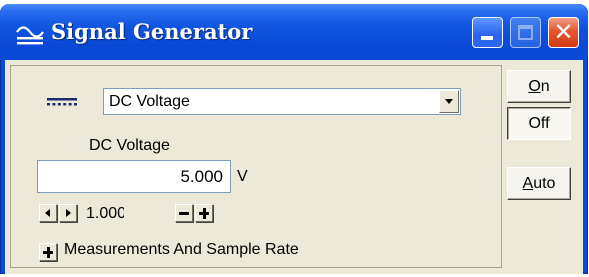 The image size is (589, 277). What do you see at coordinates (181, 249) in the screenshot?
I see `measurements-label: Measurements And Sample Rate` at bounding box center [181, 249].